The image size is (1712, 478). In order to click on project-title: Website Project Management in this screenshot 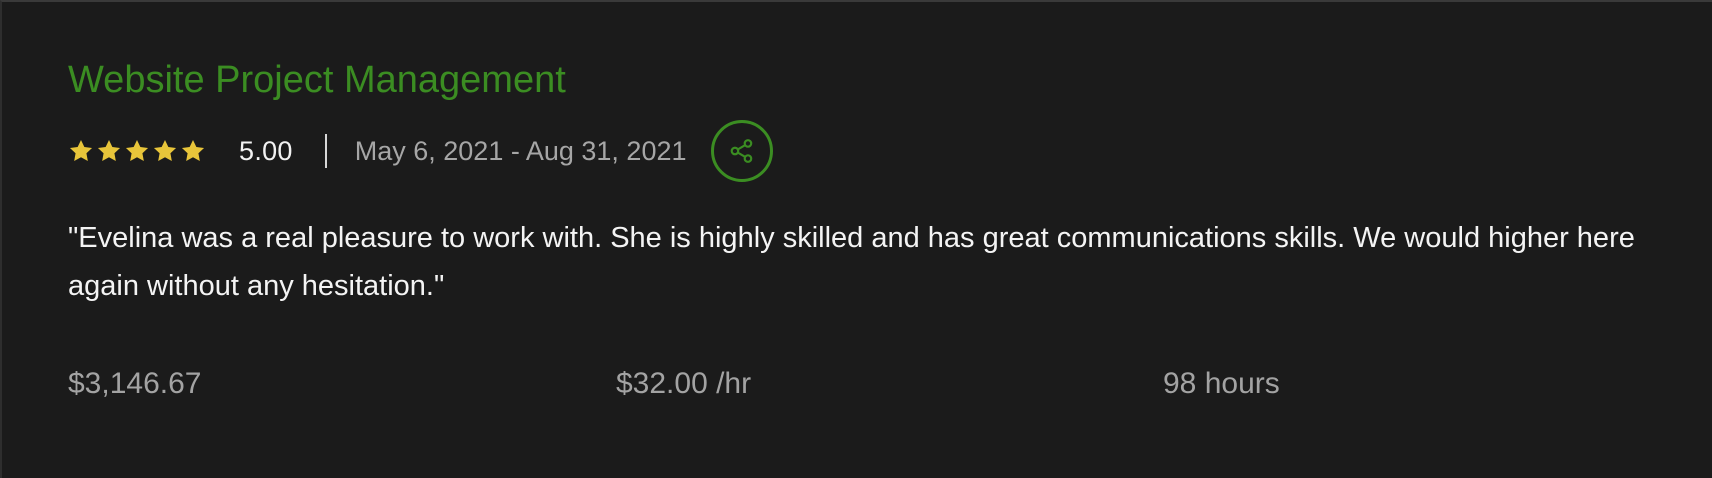, I will do `click(317, 80)`.